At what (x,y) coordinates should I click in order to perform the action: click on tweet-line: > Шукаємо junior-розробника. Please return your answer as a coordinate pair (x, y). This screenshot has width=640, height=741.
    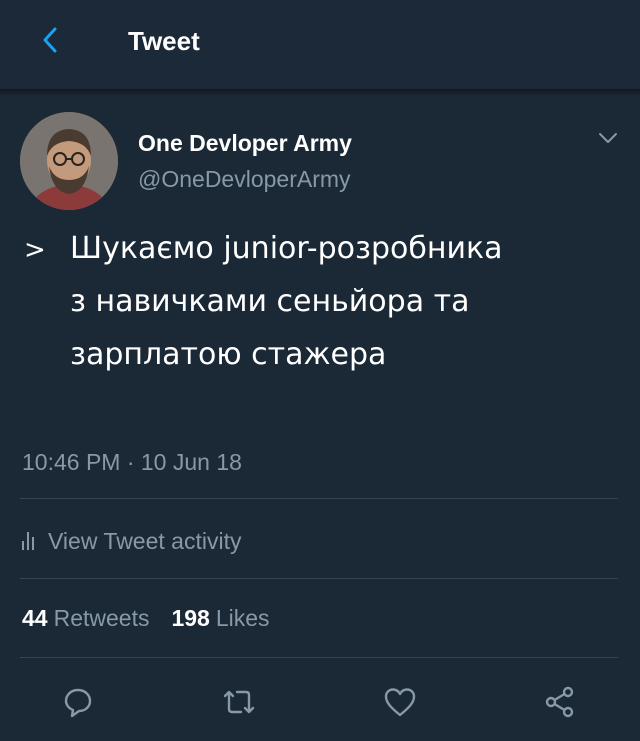
    Looking at the image, I should click on (324, 248).